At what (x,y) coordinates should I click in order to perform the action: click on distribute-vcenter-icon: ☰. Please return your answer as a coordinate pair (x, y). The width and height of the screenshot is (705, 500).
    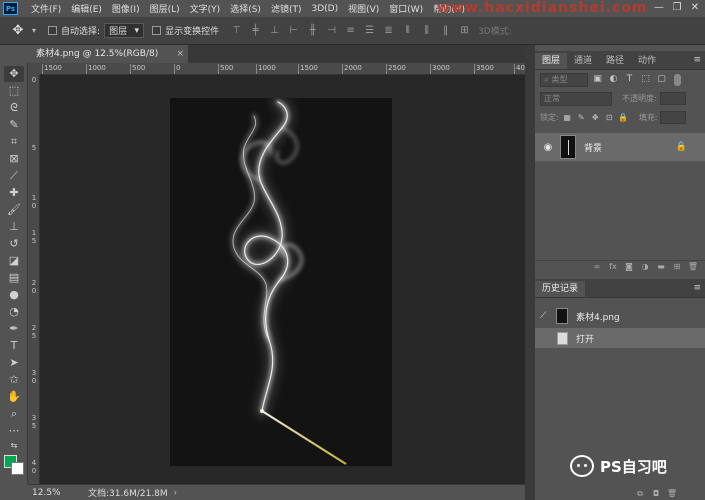
    Looking at the image, I should click on (369, 30).